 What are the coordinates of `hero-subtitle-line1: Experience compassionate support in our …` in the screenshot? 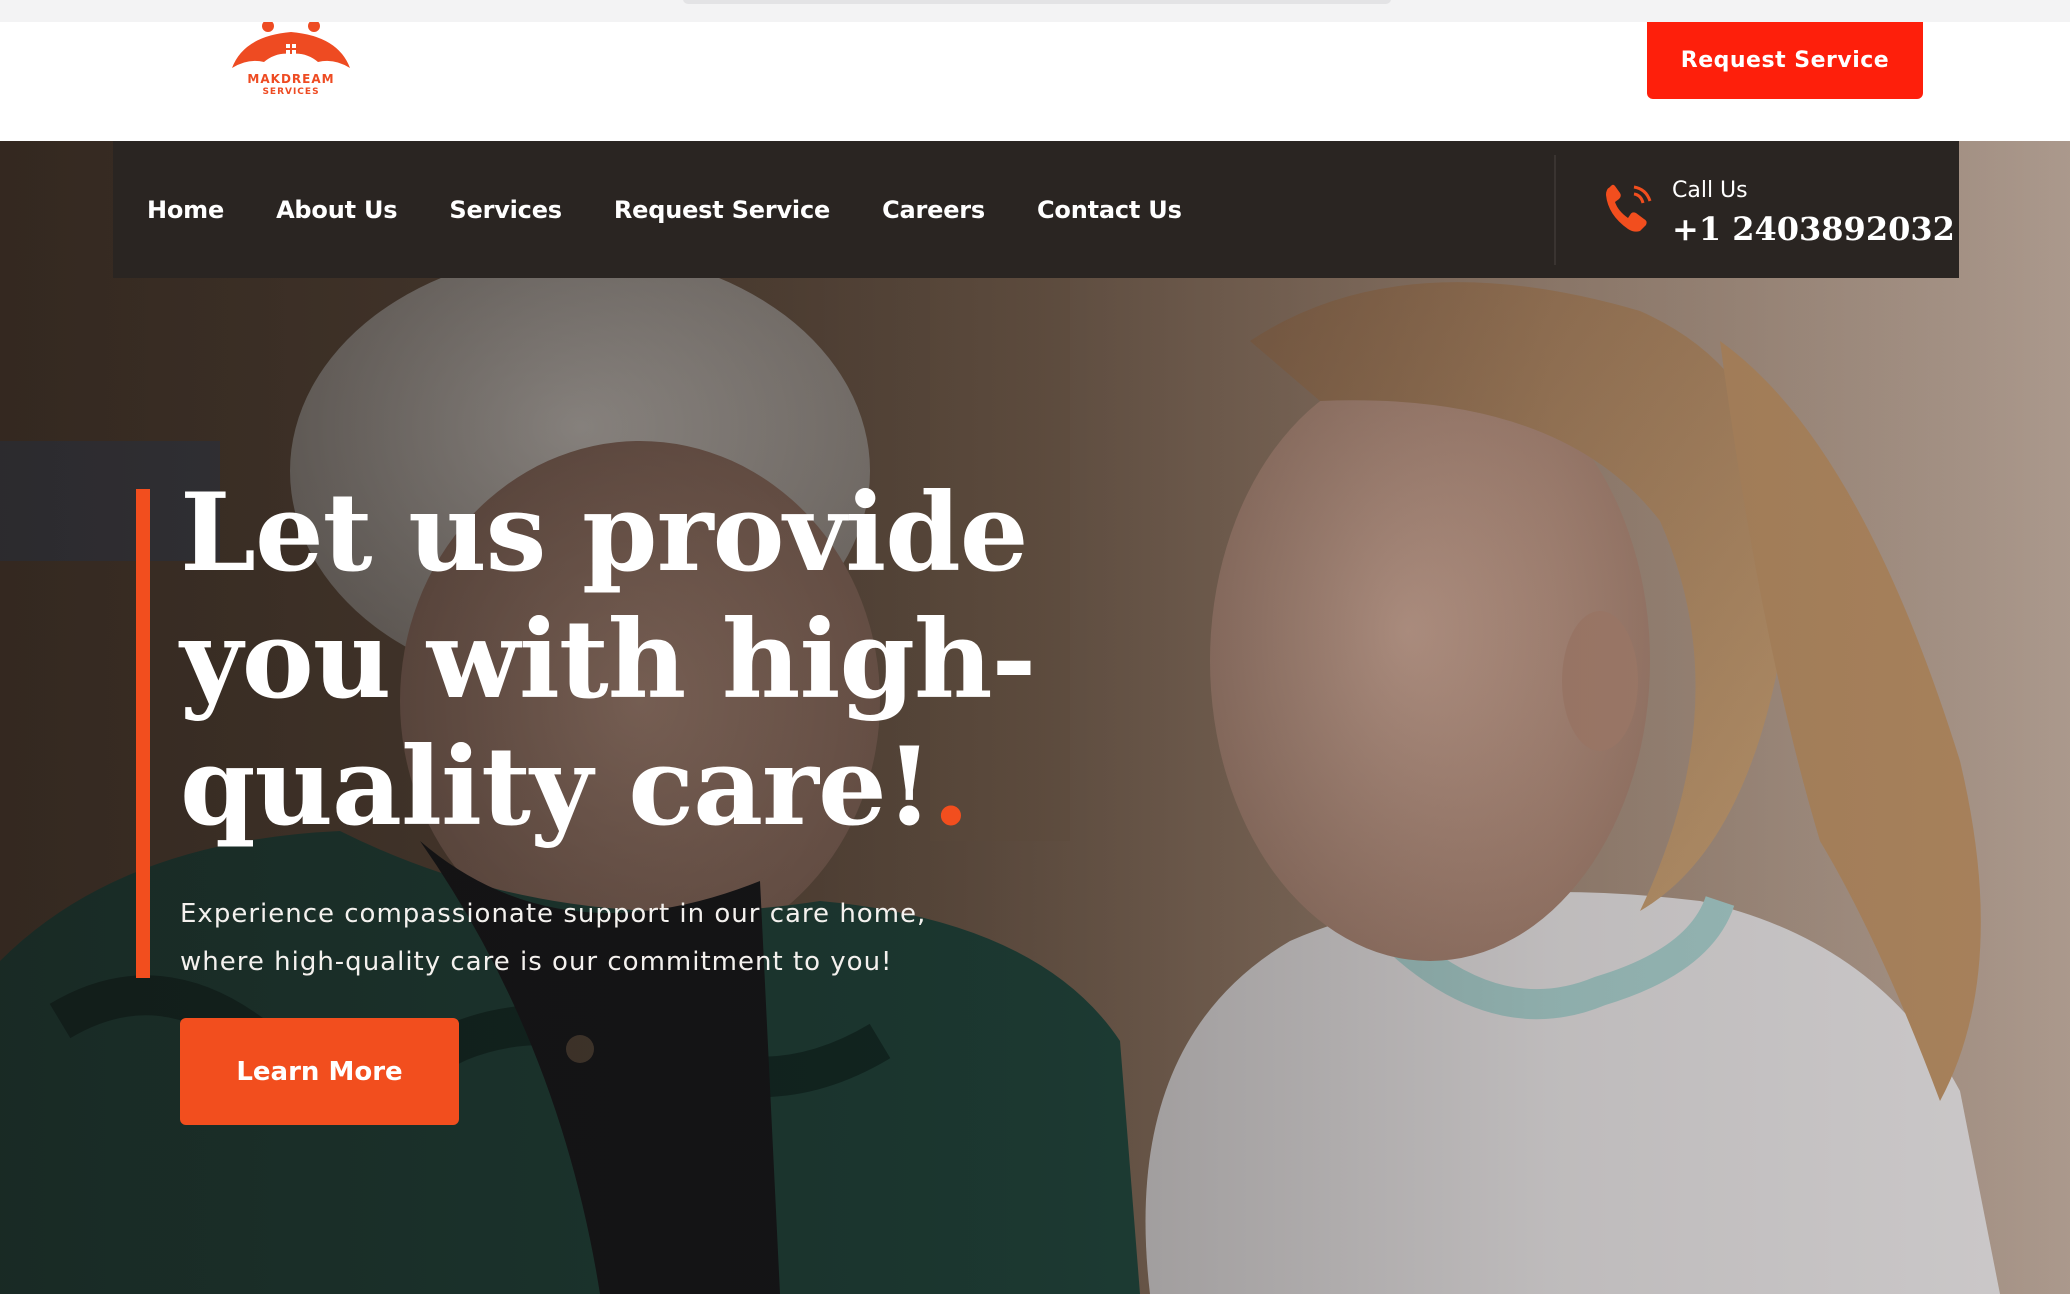 It's located at (553, 914).